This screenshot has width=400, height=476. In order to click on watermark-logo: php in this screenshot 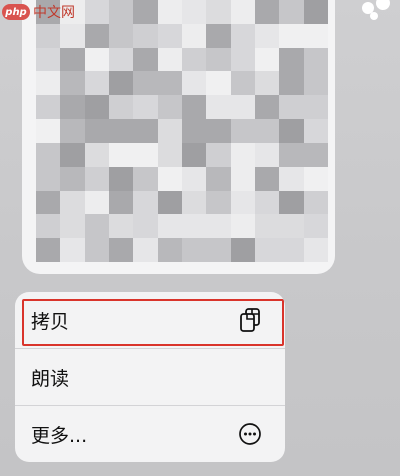, I will do `click(16, 12)`.